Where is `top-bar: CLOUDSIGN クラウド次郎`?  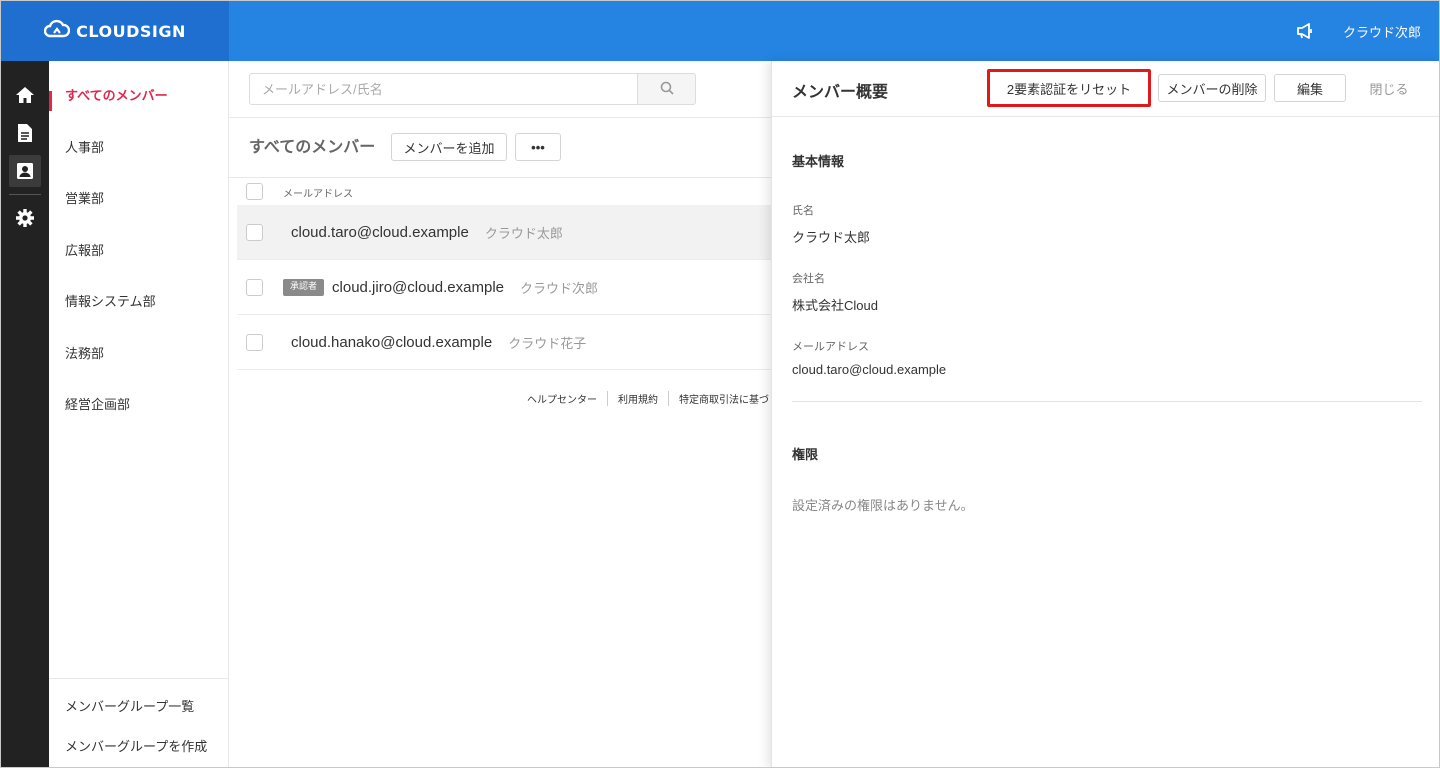
top-bar: CLOUDSIGN クラウド次郎 is located at coordinates (720, 31).